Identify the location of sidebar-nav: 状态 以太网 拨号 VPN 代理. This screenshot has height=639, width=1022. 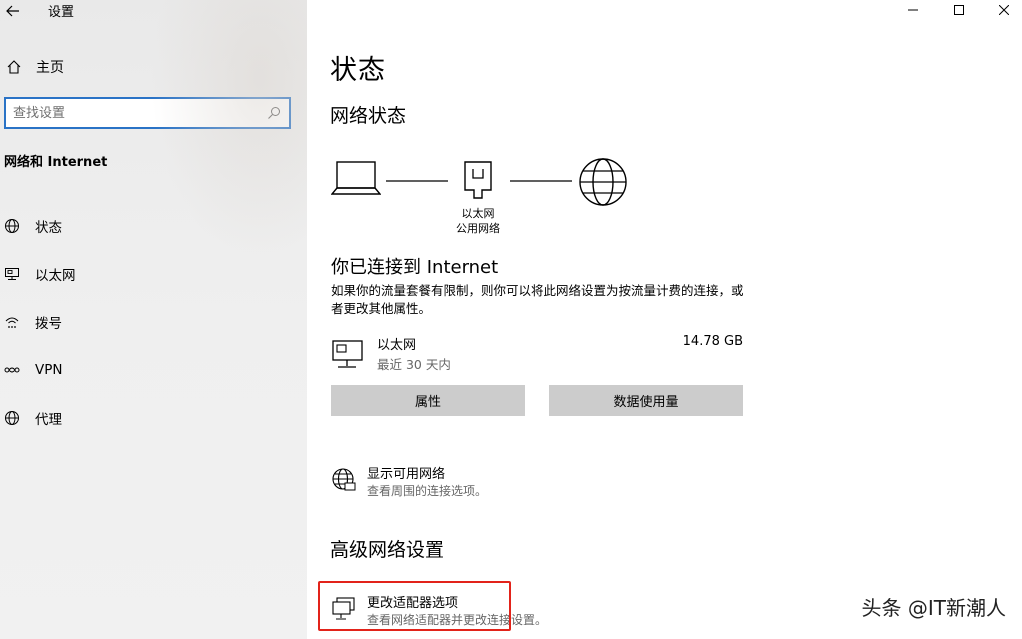
(153, 322).